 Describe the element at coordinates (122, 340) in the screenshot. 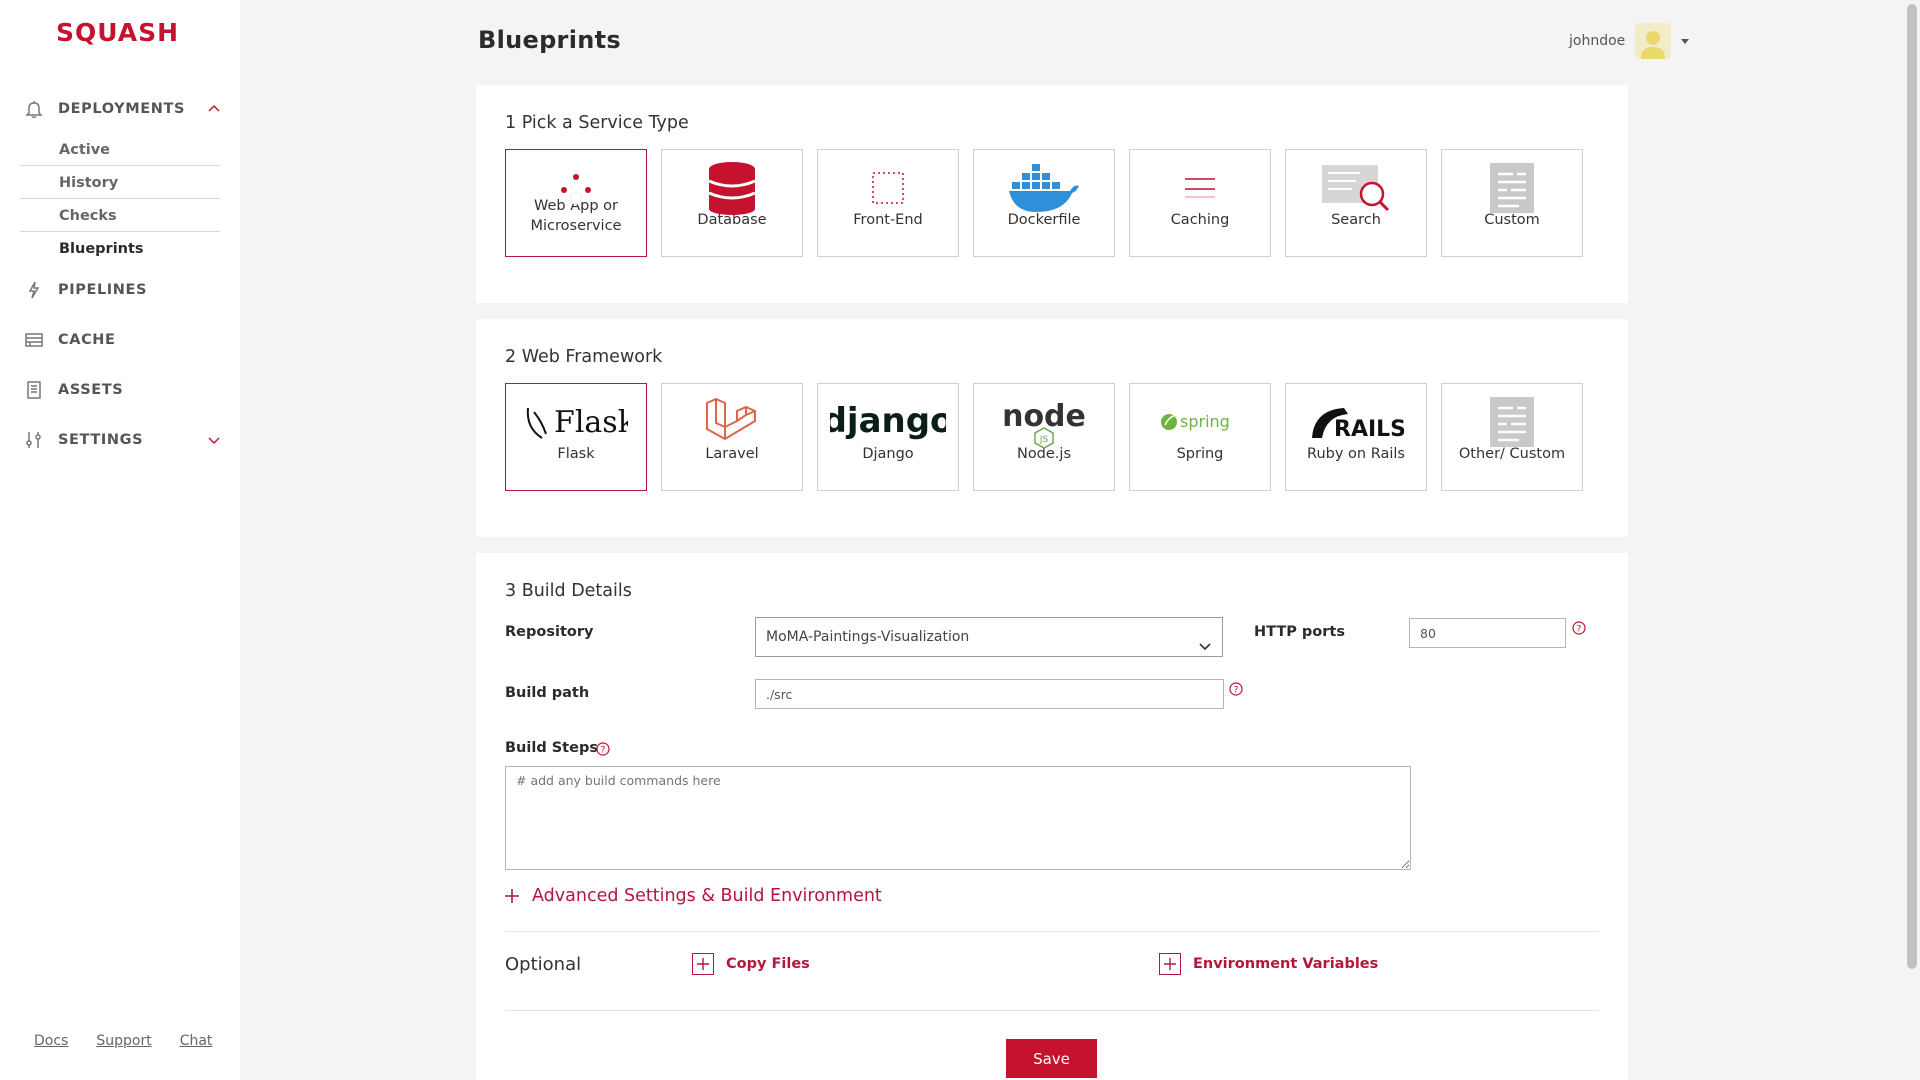

I see `nav-cache: CACHE` at that location.